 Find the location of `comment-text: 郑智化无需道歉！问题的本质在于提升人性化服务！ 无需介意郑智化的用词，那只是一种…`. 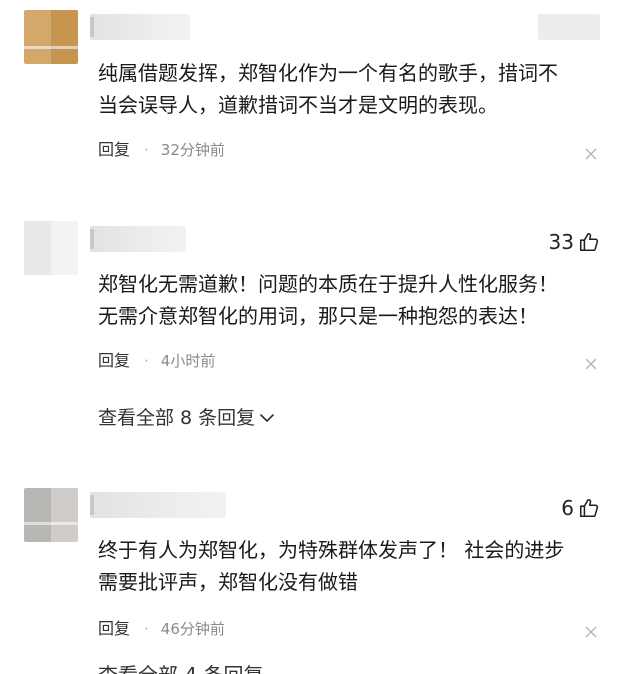

comment-text: 郑智化无需道歉！问题的本质在于提升人性化服务！ 无需介意郑智化的用词，那只是一种… is located at coordinates (328, 300).